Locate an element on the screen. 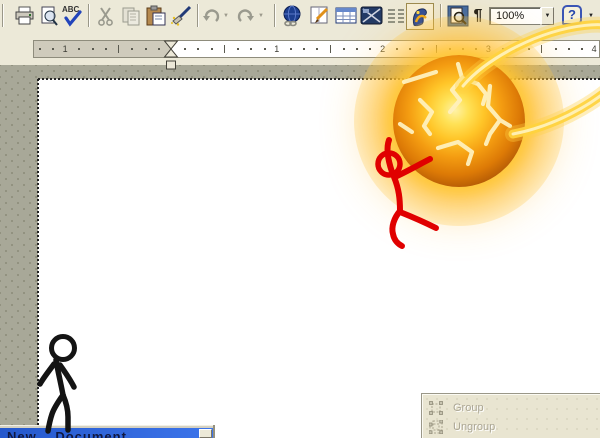  window-right-edge is located at coordinates (214, 431).